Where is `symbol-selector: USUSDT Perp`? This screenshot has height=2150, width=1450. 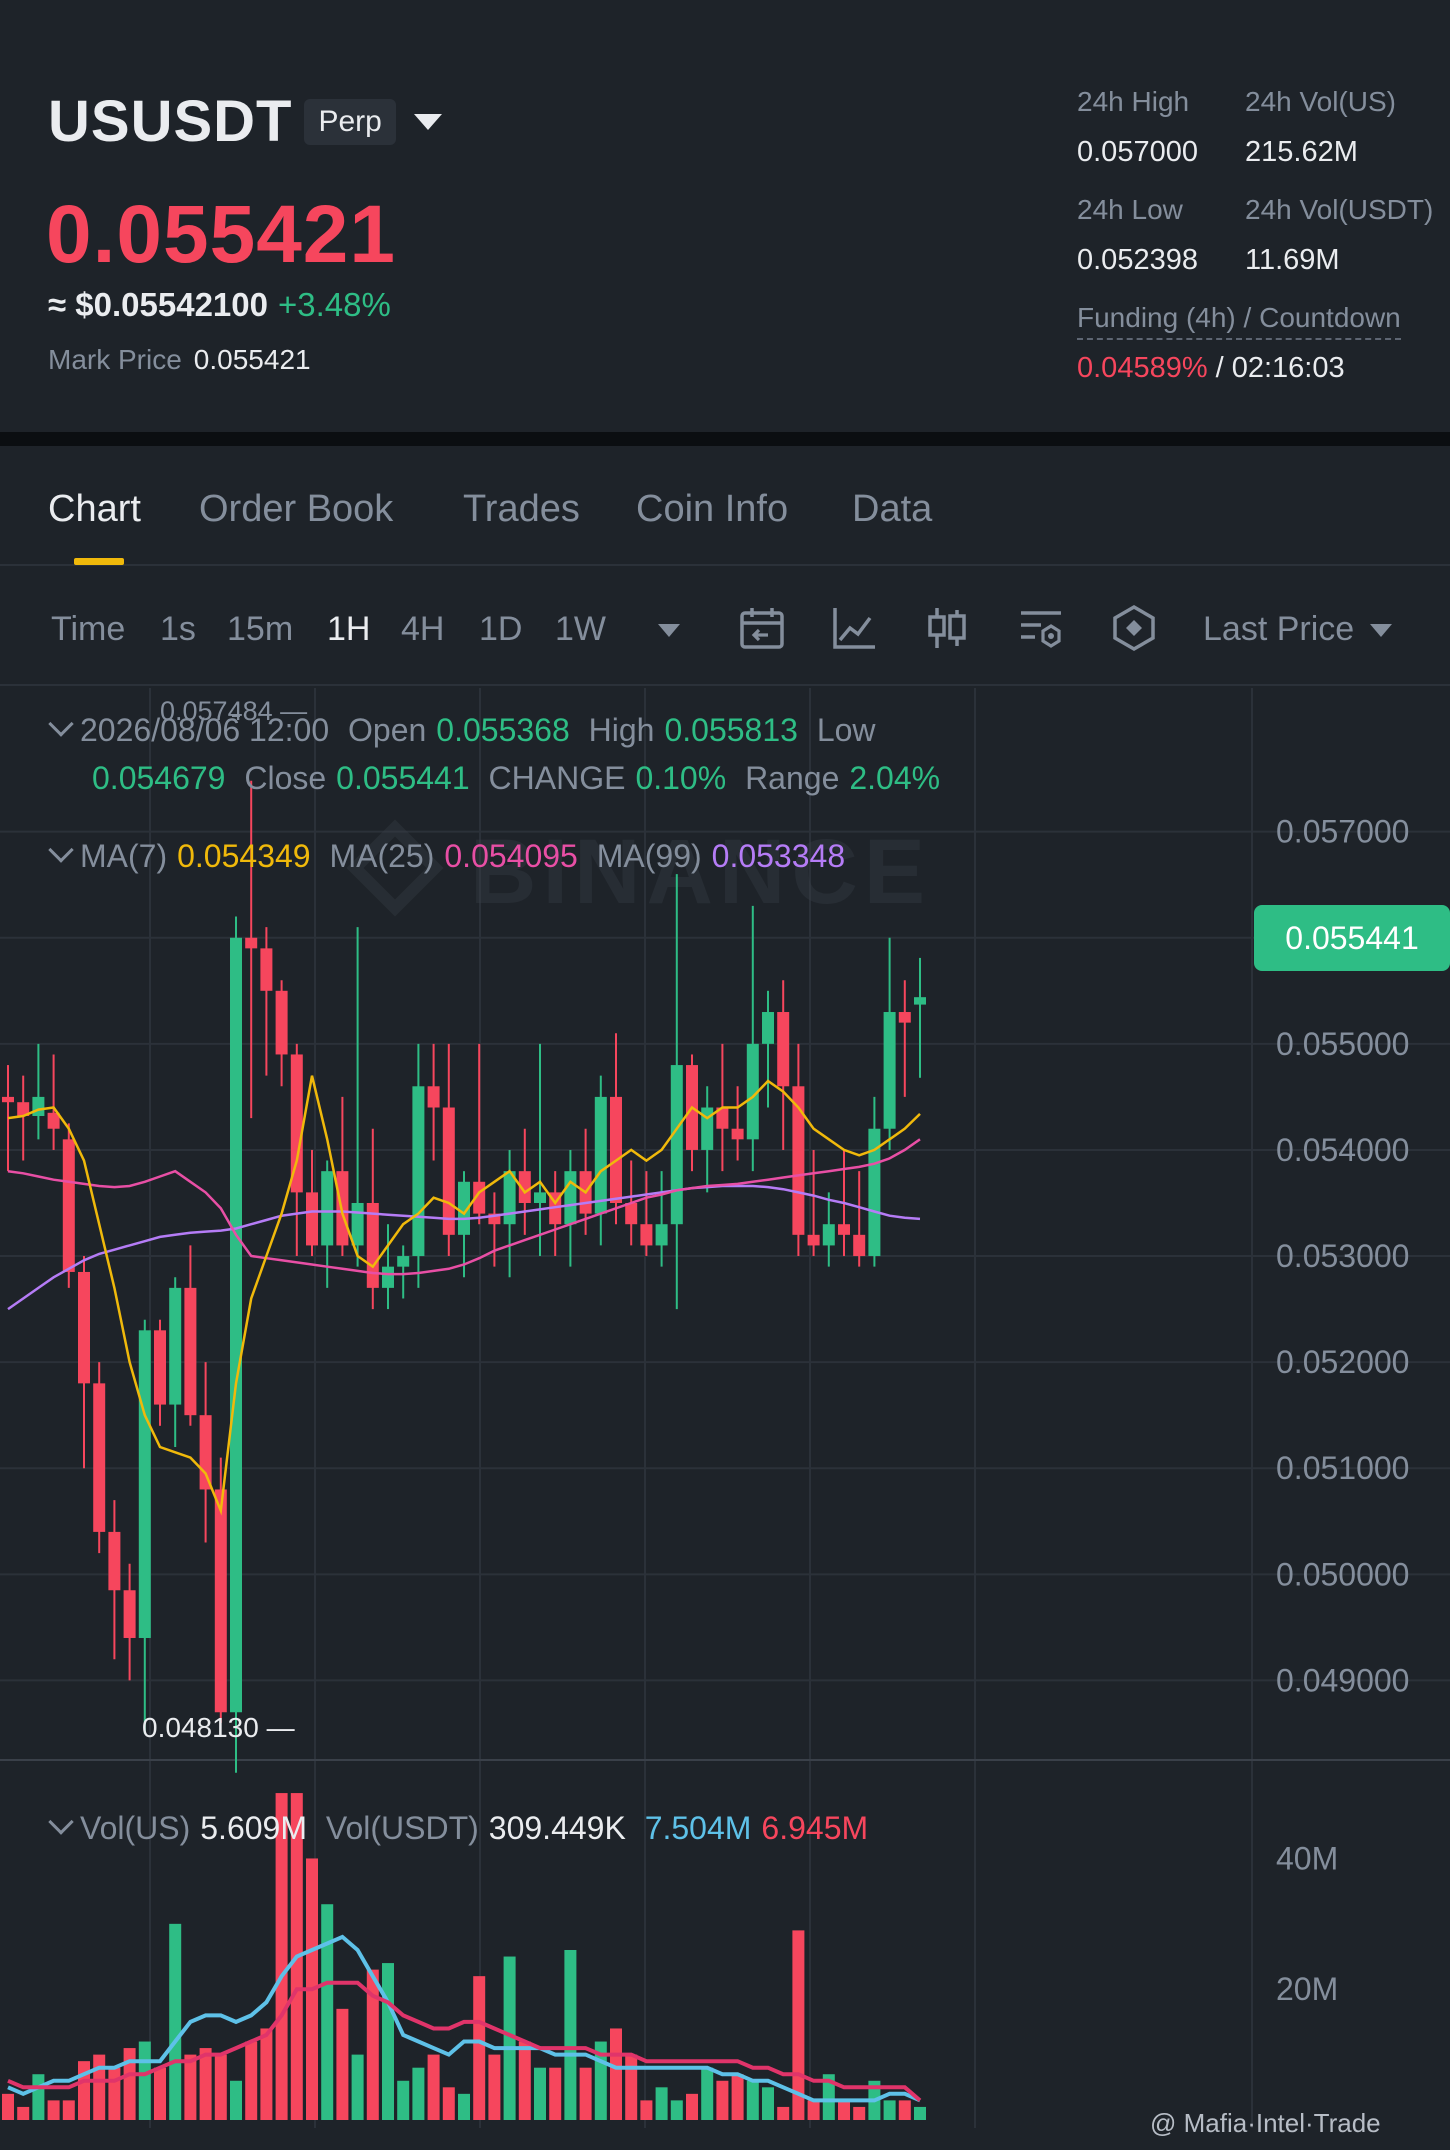
symbol-selector: USUSDT Perp is located at coordinates (245, 121).